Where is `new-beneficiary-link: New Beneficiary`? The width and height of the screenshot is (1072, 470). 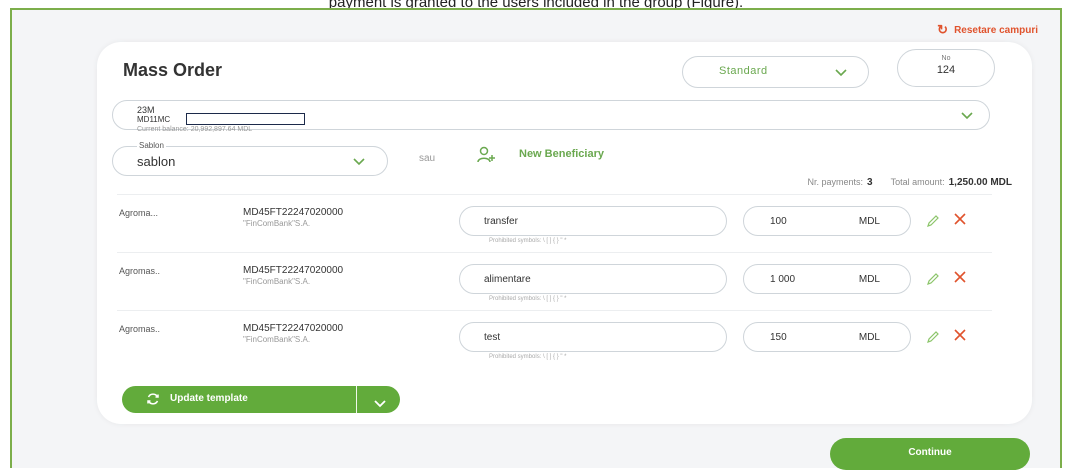
new-beneficiary-link: New Beneficiary is located at coordinates (561, 154).